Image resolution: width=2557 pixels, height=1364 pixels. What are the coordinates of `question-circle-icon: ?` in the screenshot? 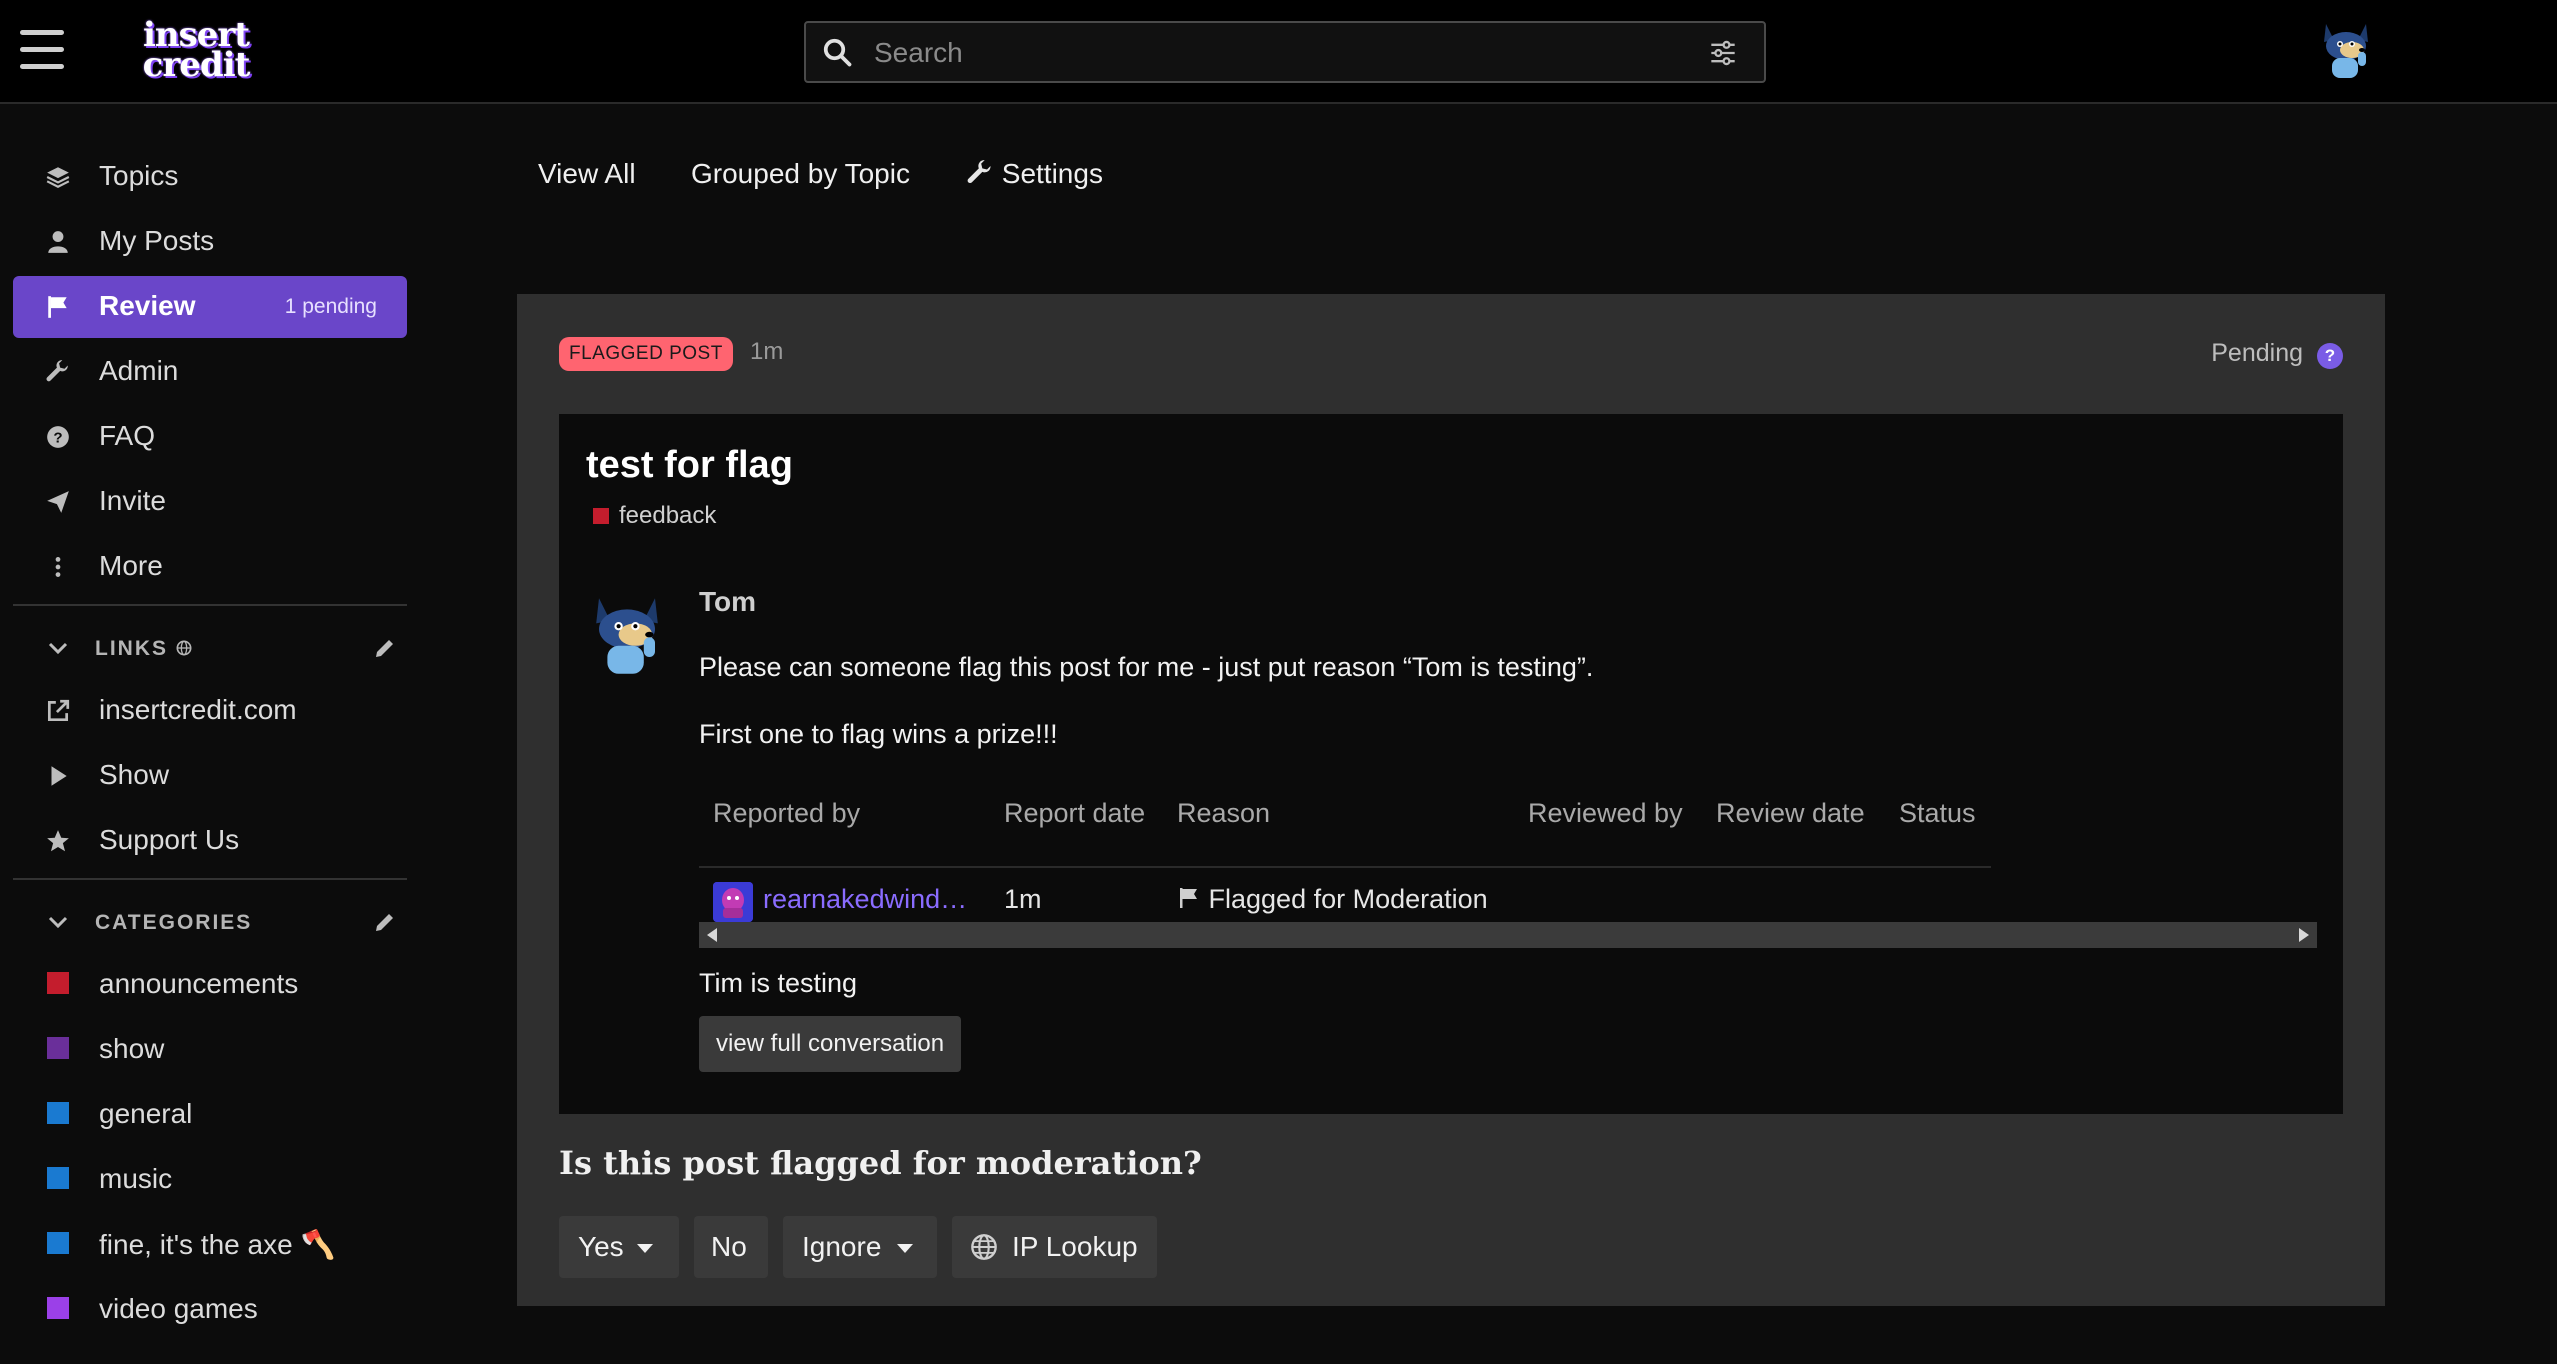 It's located at (58, 437).